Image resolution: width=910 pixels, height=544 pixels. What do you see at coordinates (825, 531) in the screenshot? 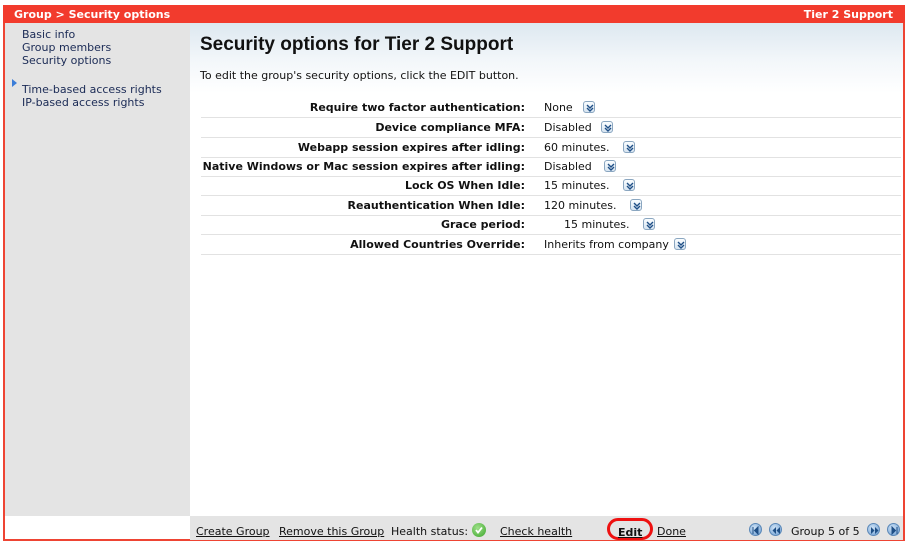
I see `pager-text: Group 5 of 5` at bounding box center [825, 531].